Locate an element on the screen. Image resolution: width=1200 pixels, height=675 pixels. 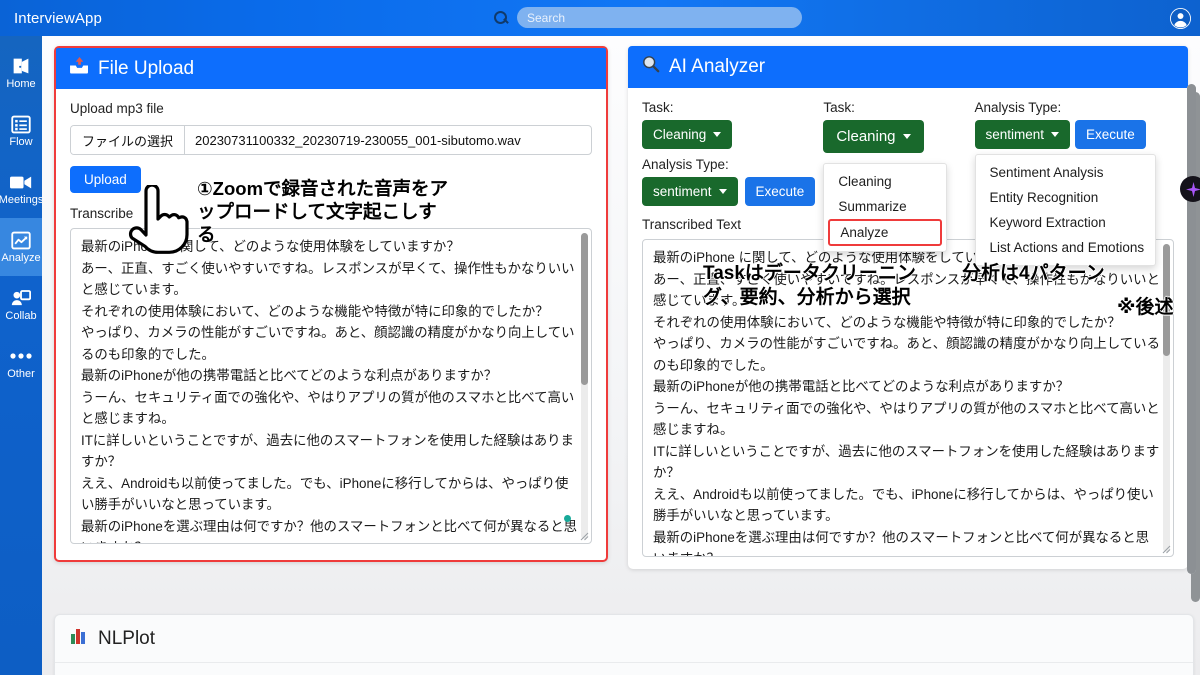
analysis-type-dropdown-button-open: sentiment is located at coordinates (1022, 134).